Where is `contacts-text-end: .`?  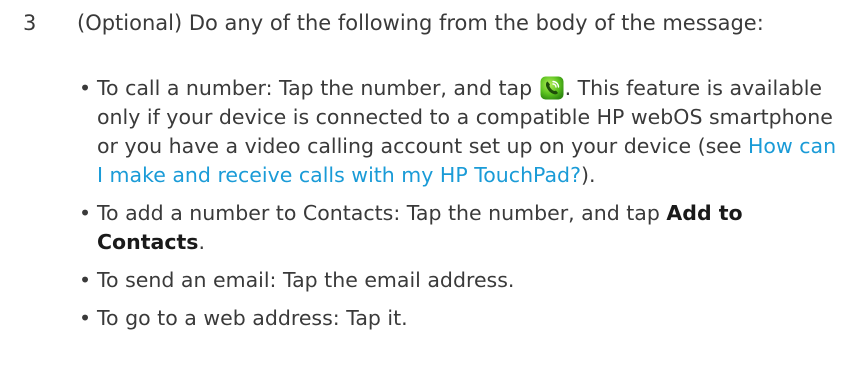 contacts-text-end: . is located at coordinates (202, 242).